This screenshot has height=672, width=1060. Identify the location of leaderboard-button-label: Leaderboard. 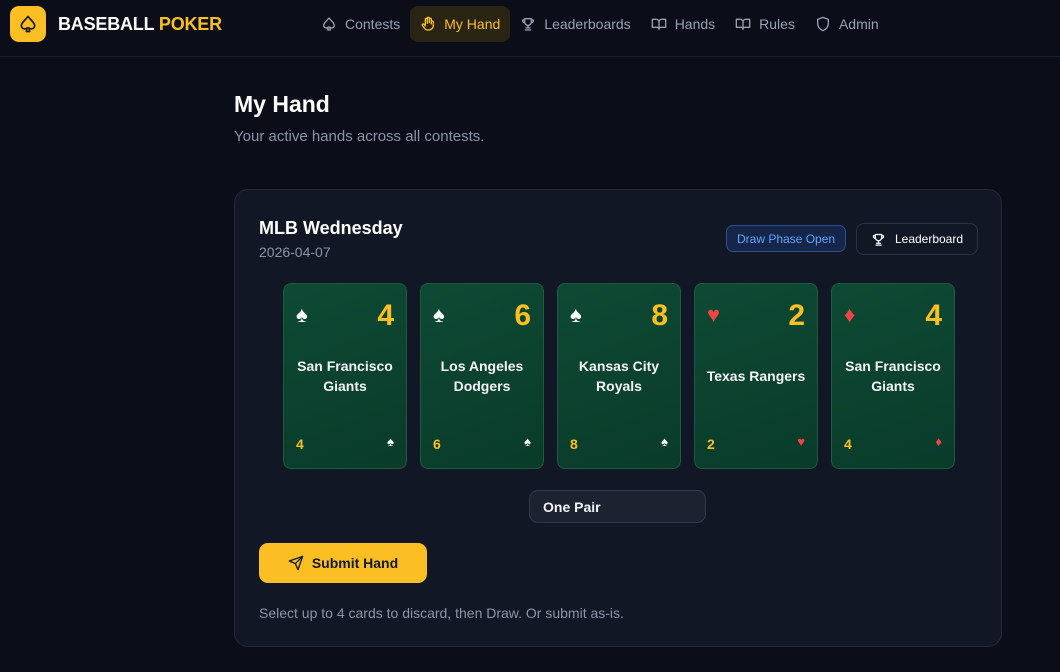
(929, 239).